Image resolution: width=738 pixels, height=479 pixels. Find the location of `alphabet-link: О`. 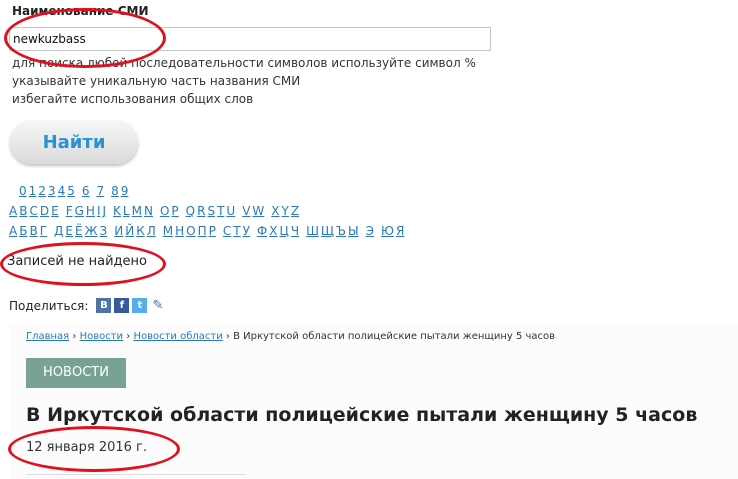

alphabet-link: О is located at coordinates (190, 231).